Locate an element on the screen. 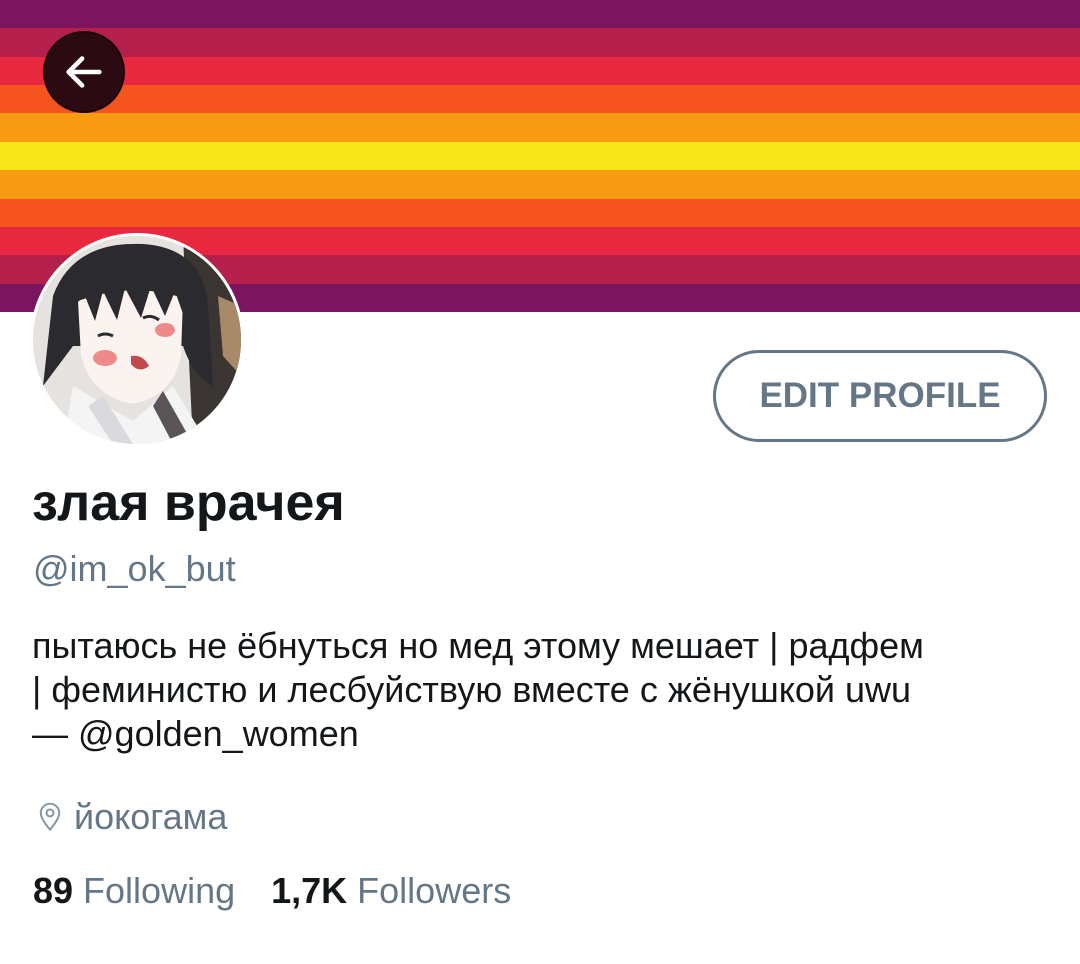 This screenshot has height=964, width=1080. following-stat: 89 Following is located at coordinates (134, 891).